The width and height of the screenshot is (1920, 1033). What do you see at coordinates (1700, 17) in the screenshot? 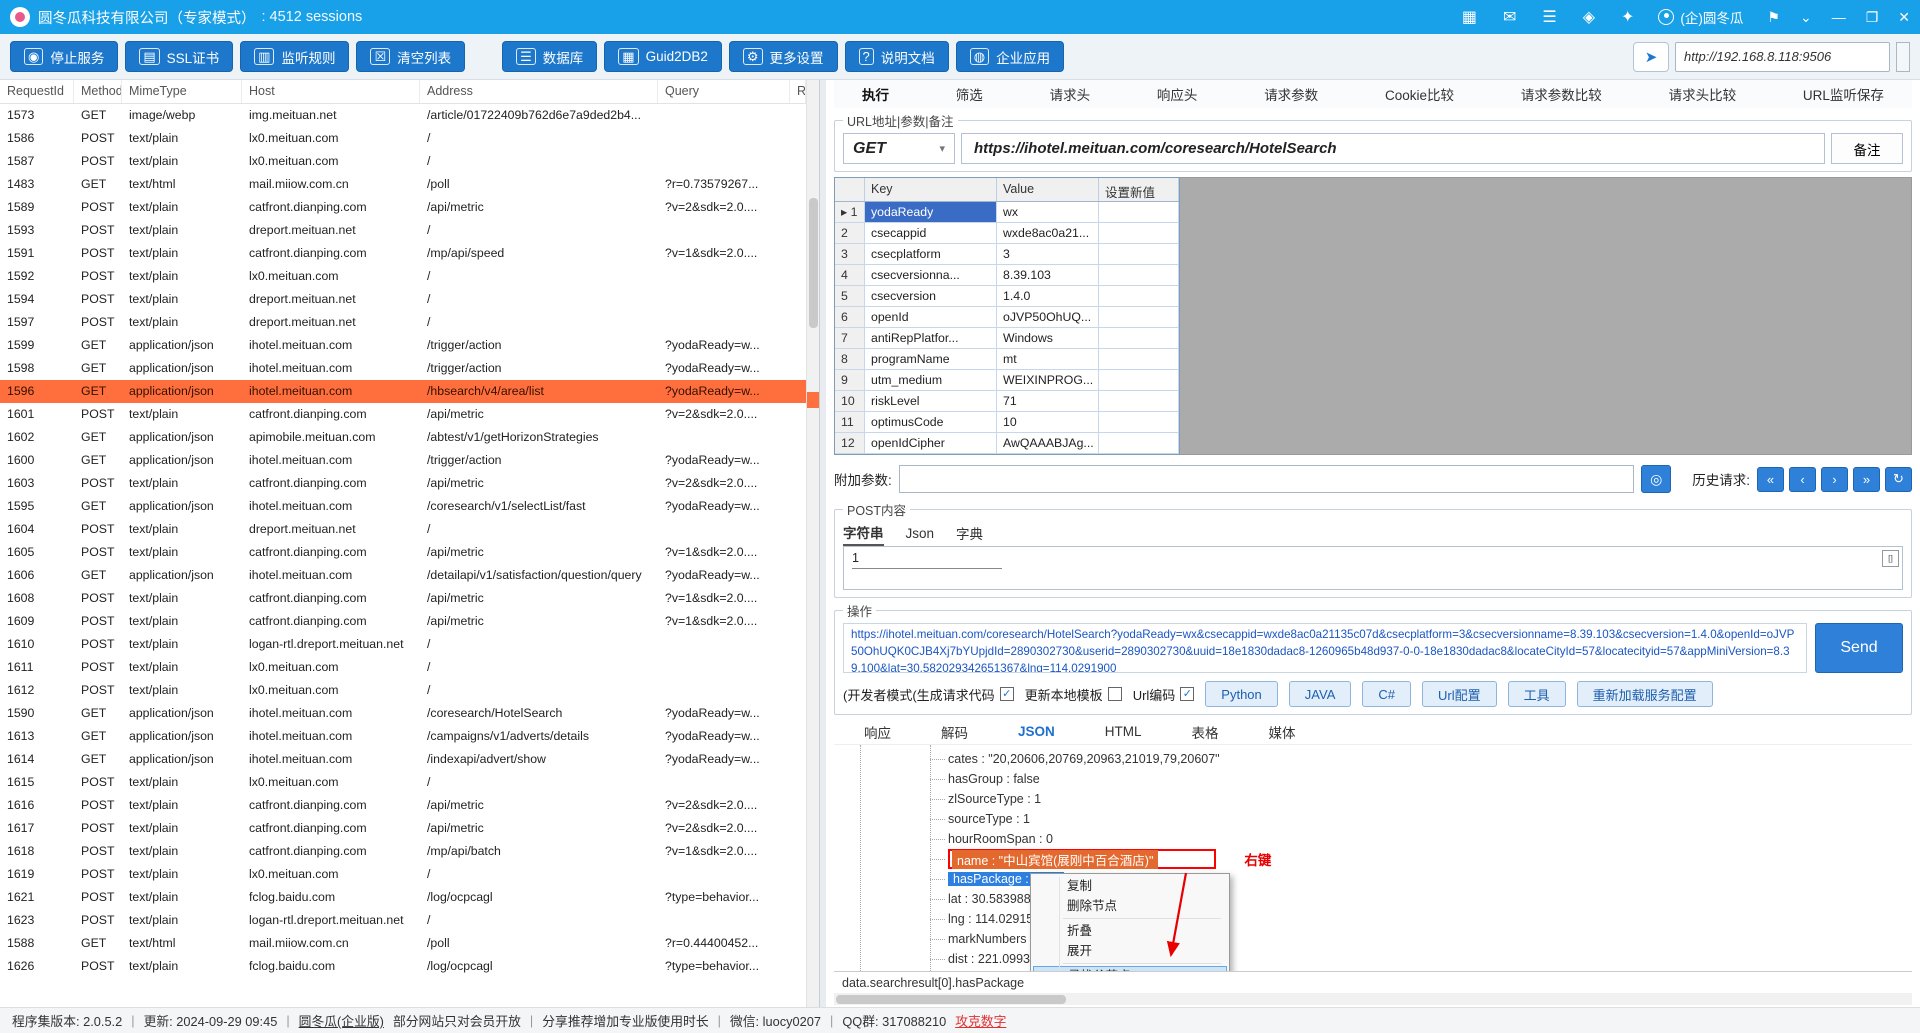
I see `user-chip: (企)圆冬瓜` at bounding box center [1700, 17].